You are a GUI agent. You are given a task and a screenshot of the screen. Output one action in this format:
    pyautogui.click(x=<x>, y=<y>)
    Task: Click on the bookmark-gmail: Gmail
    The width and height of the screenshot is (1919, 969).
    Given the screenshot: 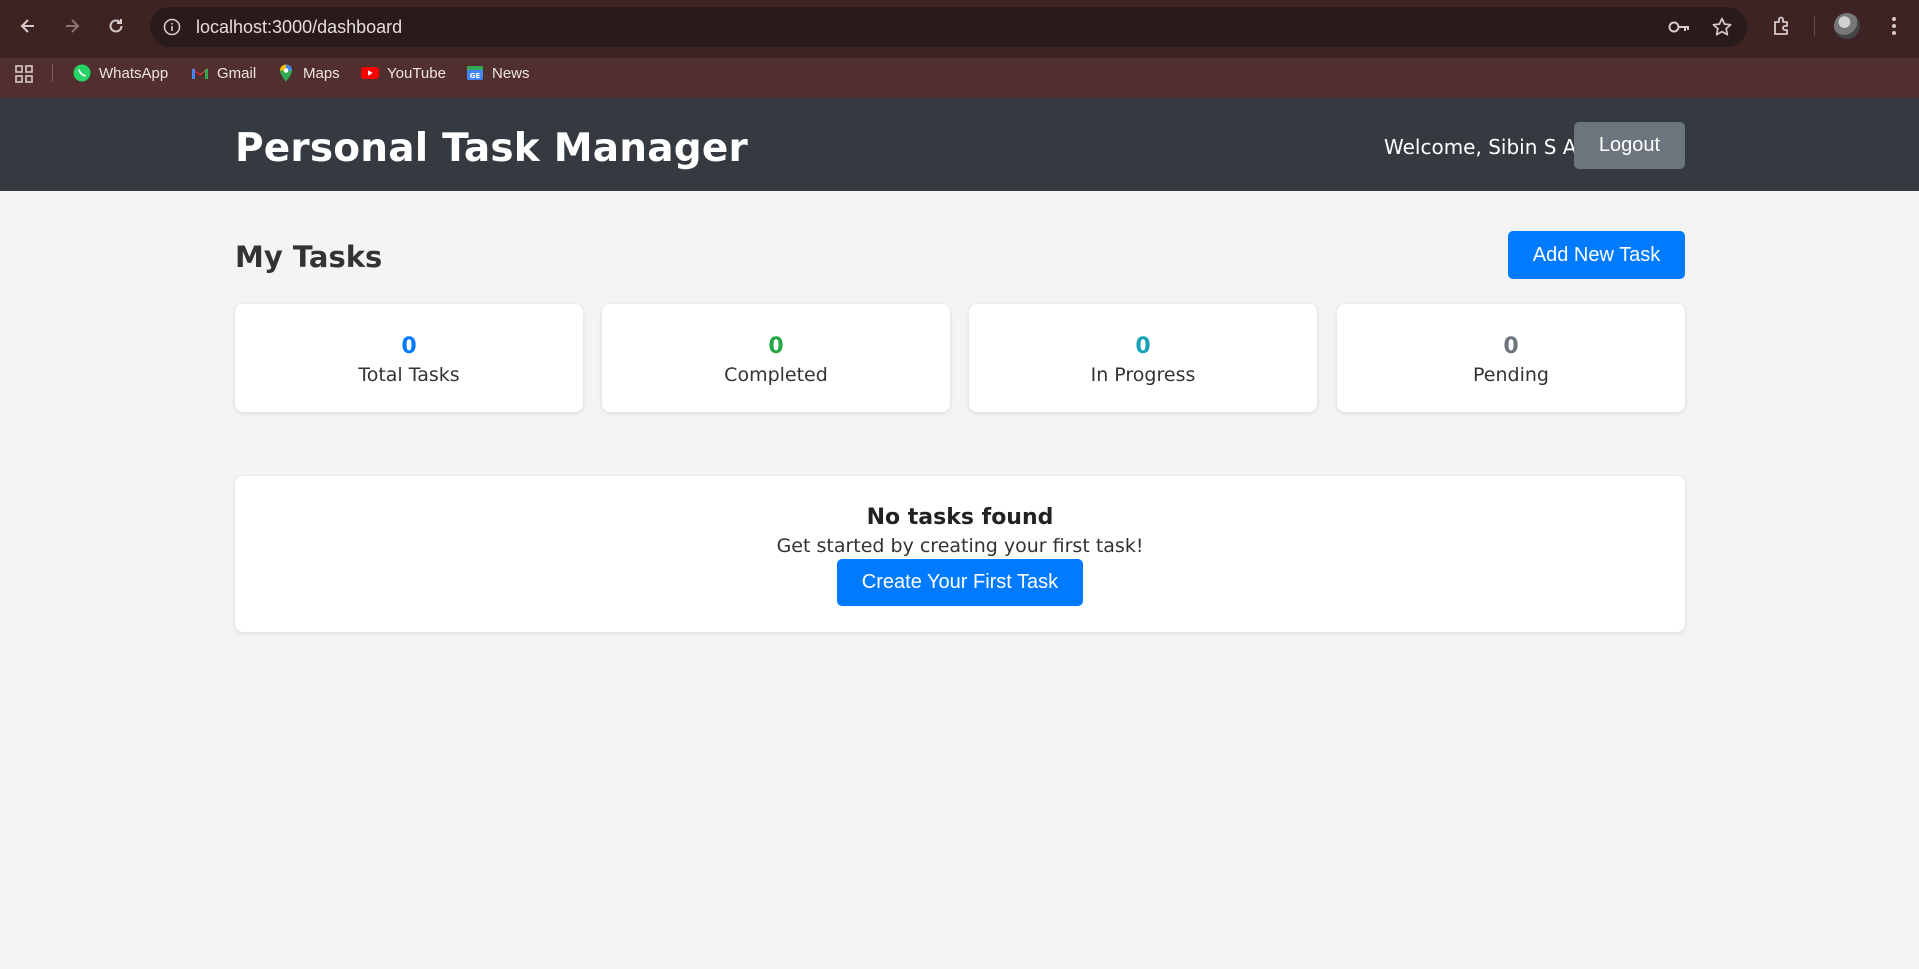 What is the action you would take?
    pyautogui.click(x=223, y=73)
    